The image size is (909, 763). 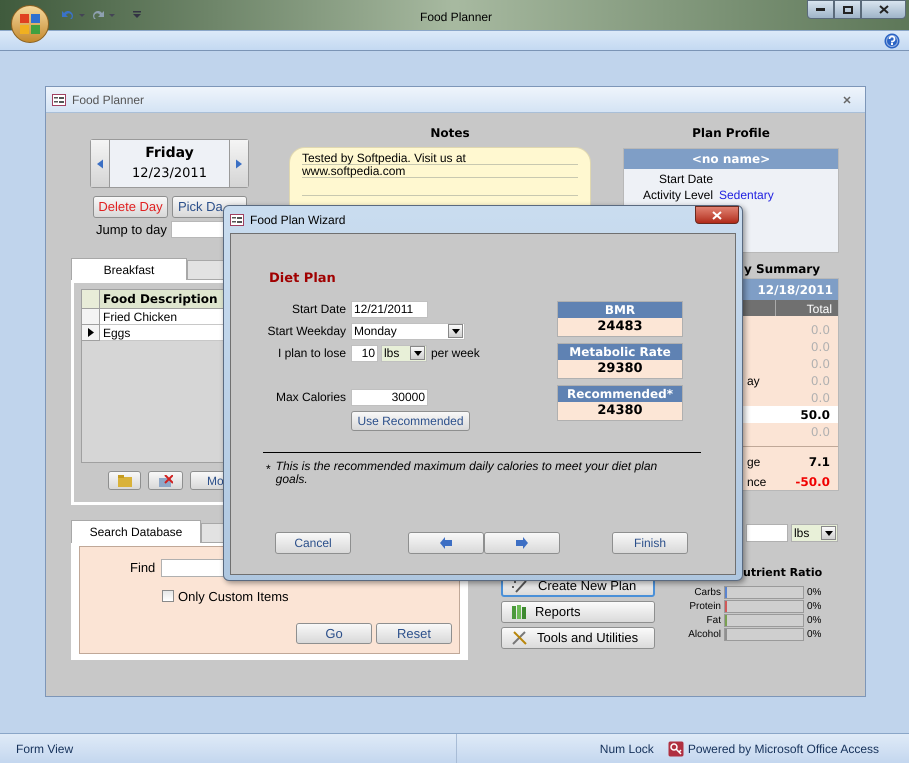 I want to click on record-selector, so click(x=91, y=333).